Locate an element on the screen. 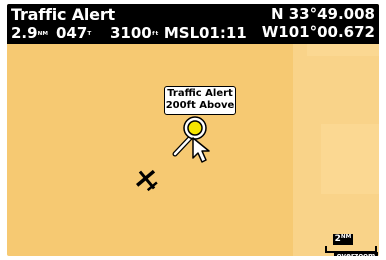  map-scale-label: 2ᴺᴹ is located at coordinates (343, 239).